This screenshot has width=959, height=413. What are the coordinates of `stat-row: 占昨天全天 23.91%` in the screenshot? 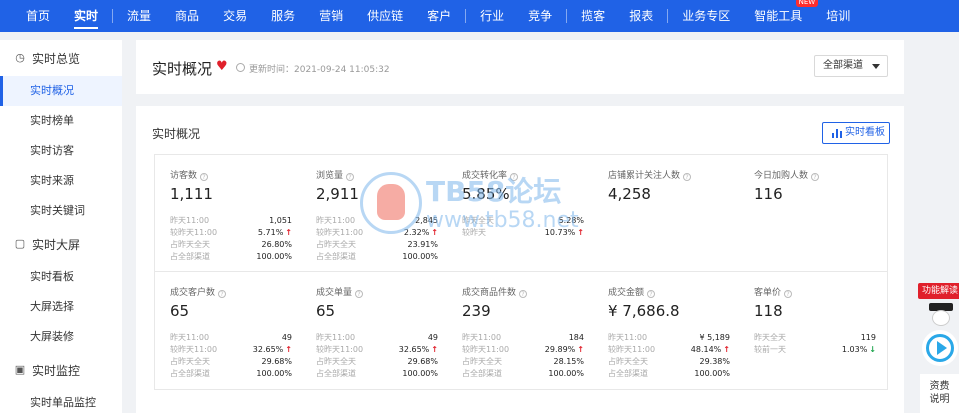 It's located at (377, 245).